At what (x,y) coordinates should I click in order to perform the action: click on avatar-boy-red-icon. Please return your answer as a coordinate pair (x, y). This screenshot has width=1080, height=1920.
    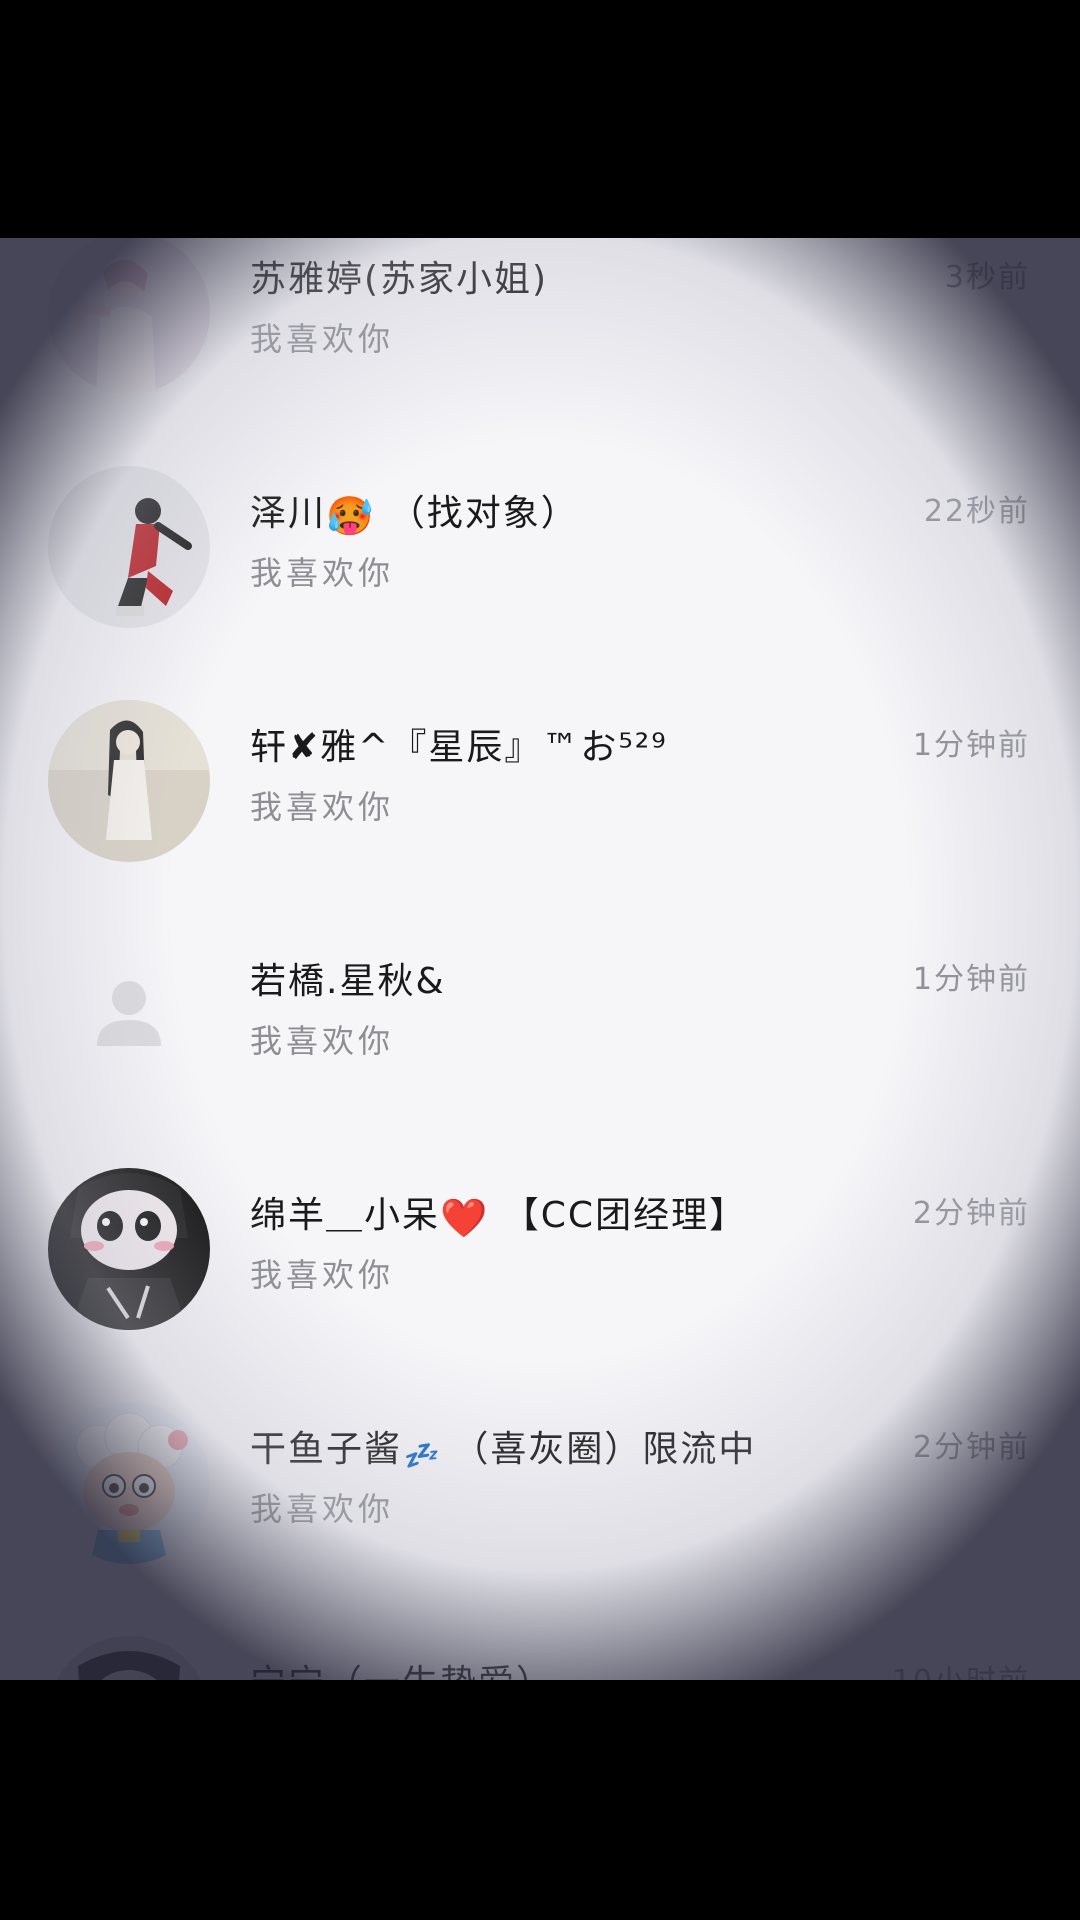
    Looking at the image, I should click on (129, 547).